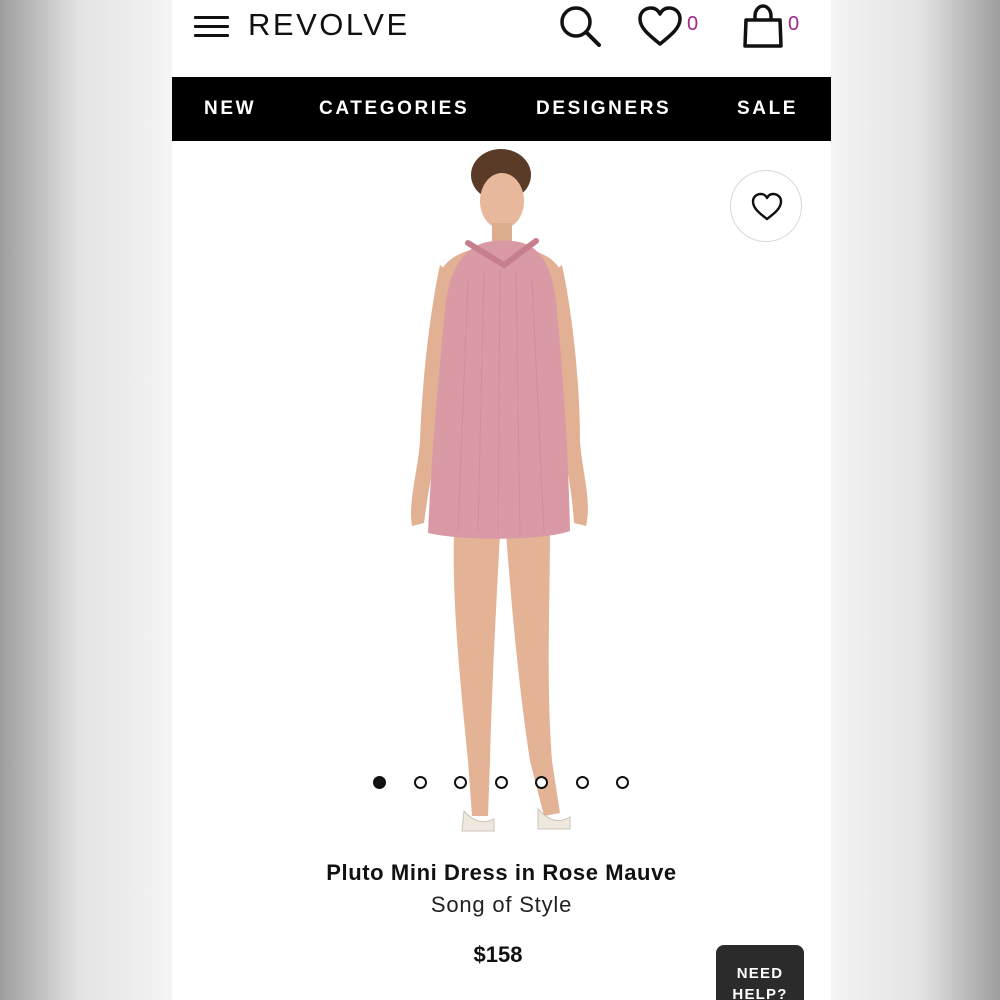 The height and width of the screenshot is (1000, 1000). Describe the element at coordinates (501, 872) in the screenshot. I see `product-title: Pluto Mini Dress in Rose Mauve` at that location.